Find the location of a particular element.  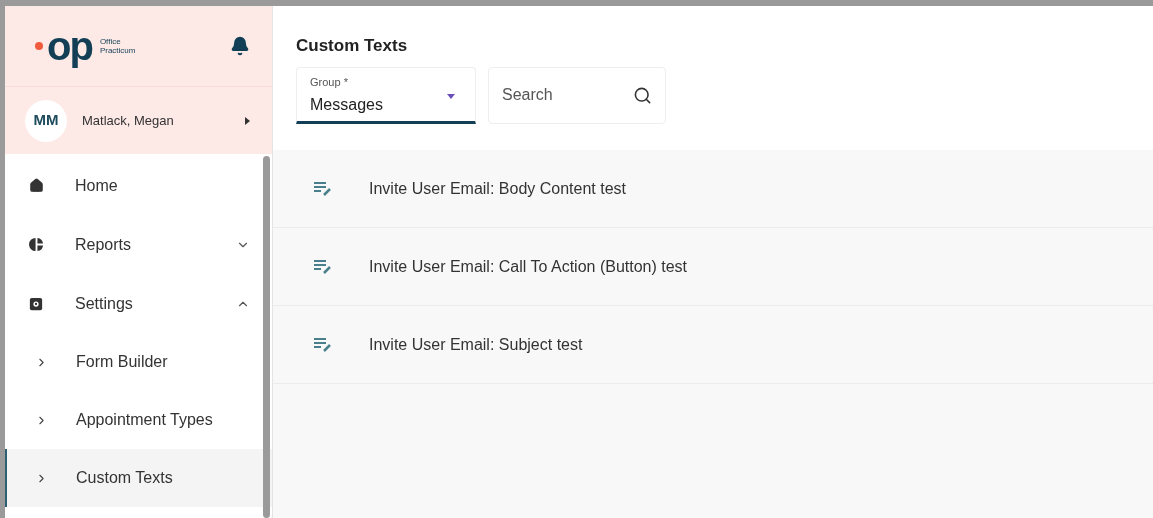

search-input: Search is located at coordinates (557, 95).